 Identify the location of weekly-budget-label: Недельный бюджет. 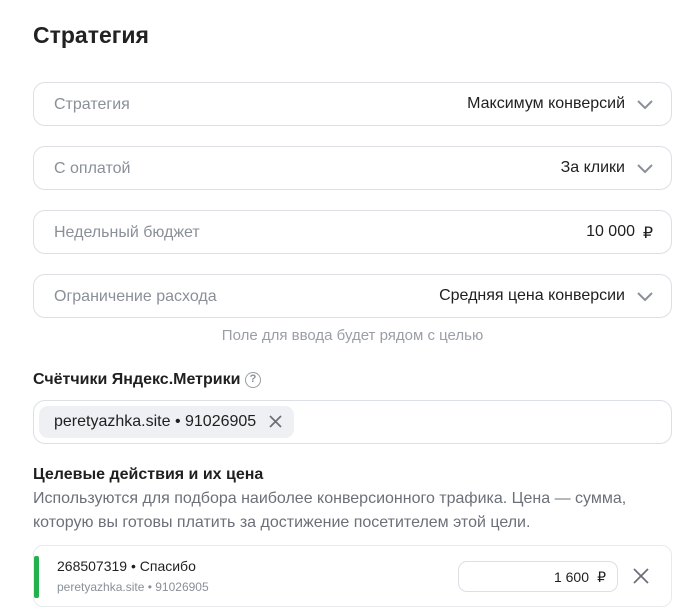
(127, 232).